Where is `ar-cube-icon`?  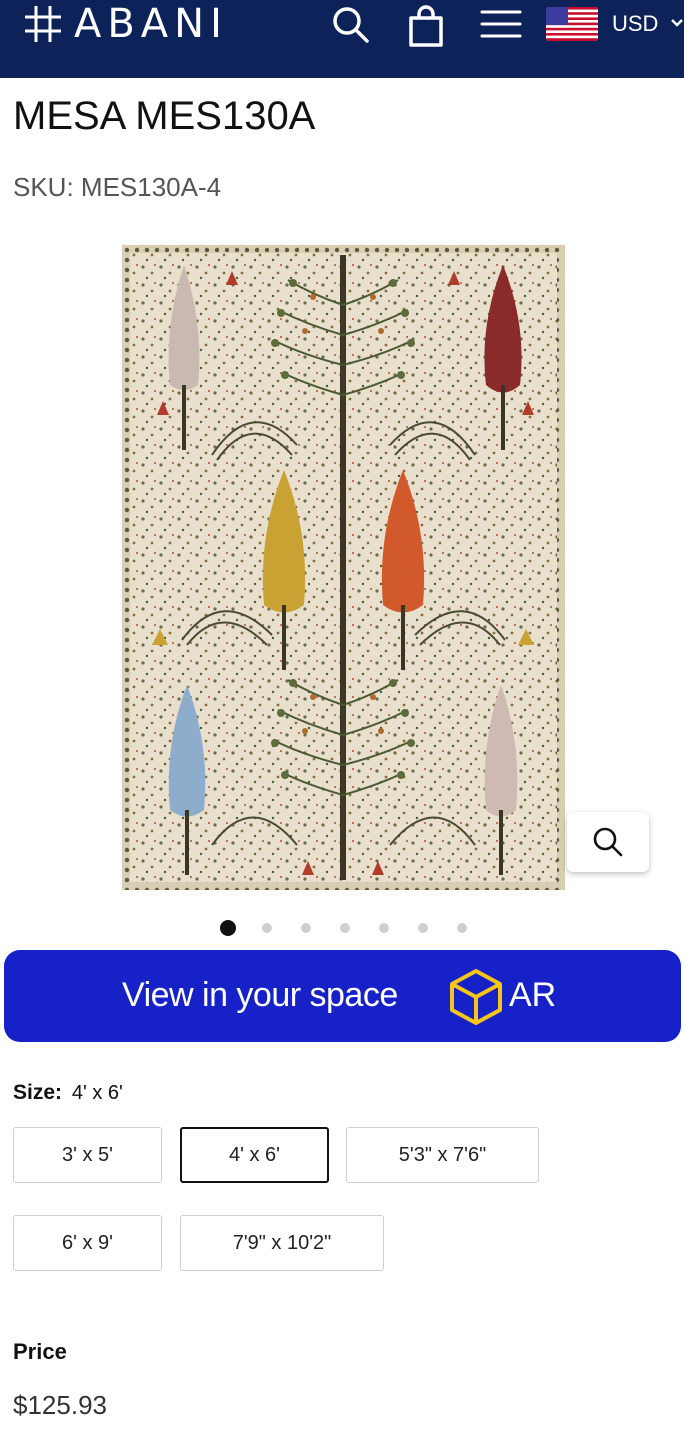 ar-cube-icon is located at coordinates (476, 999).